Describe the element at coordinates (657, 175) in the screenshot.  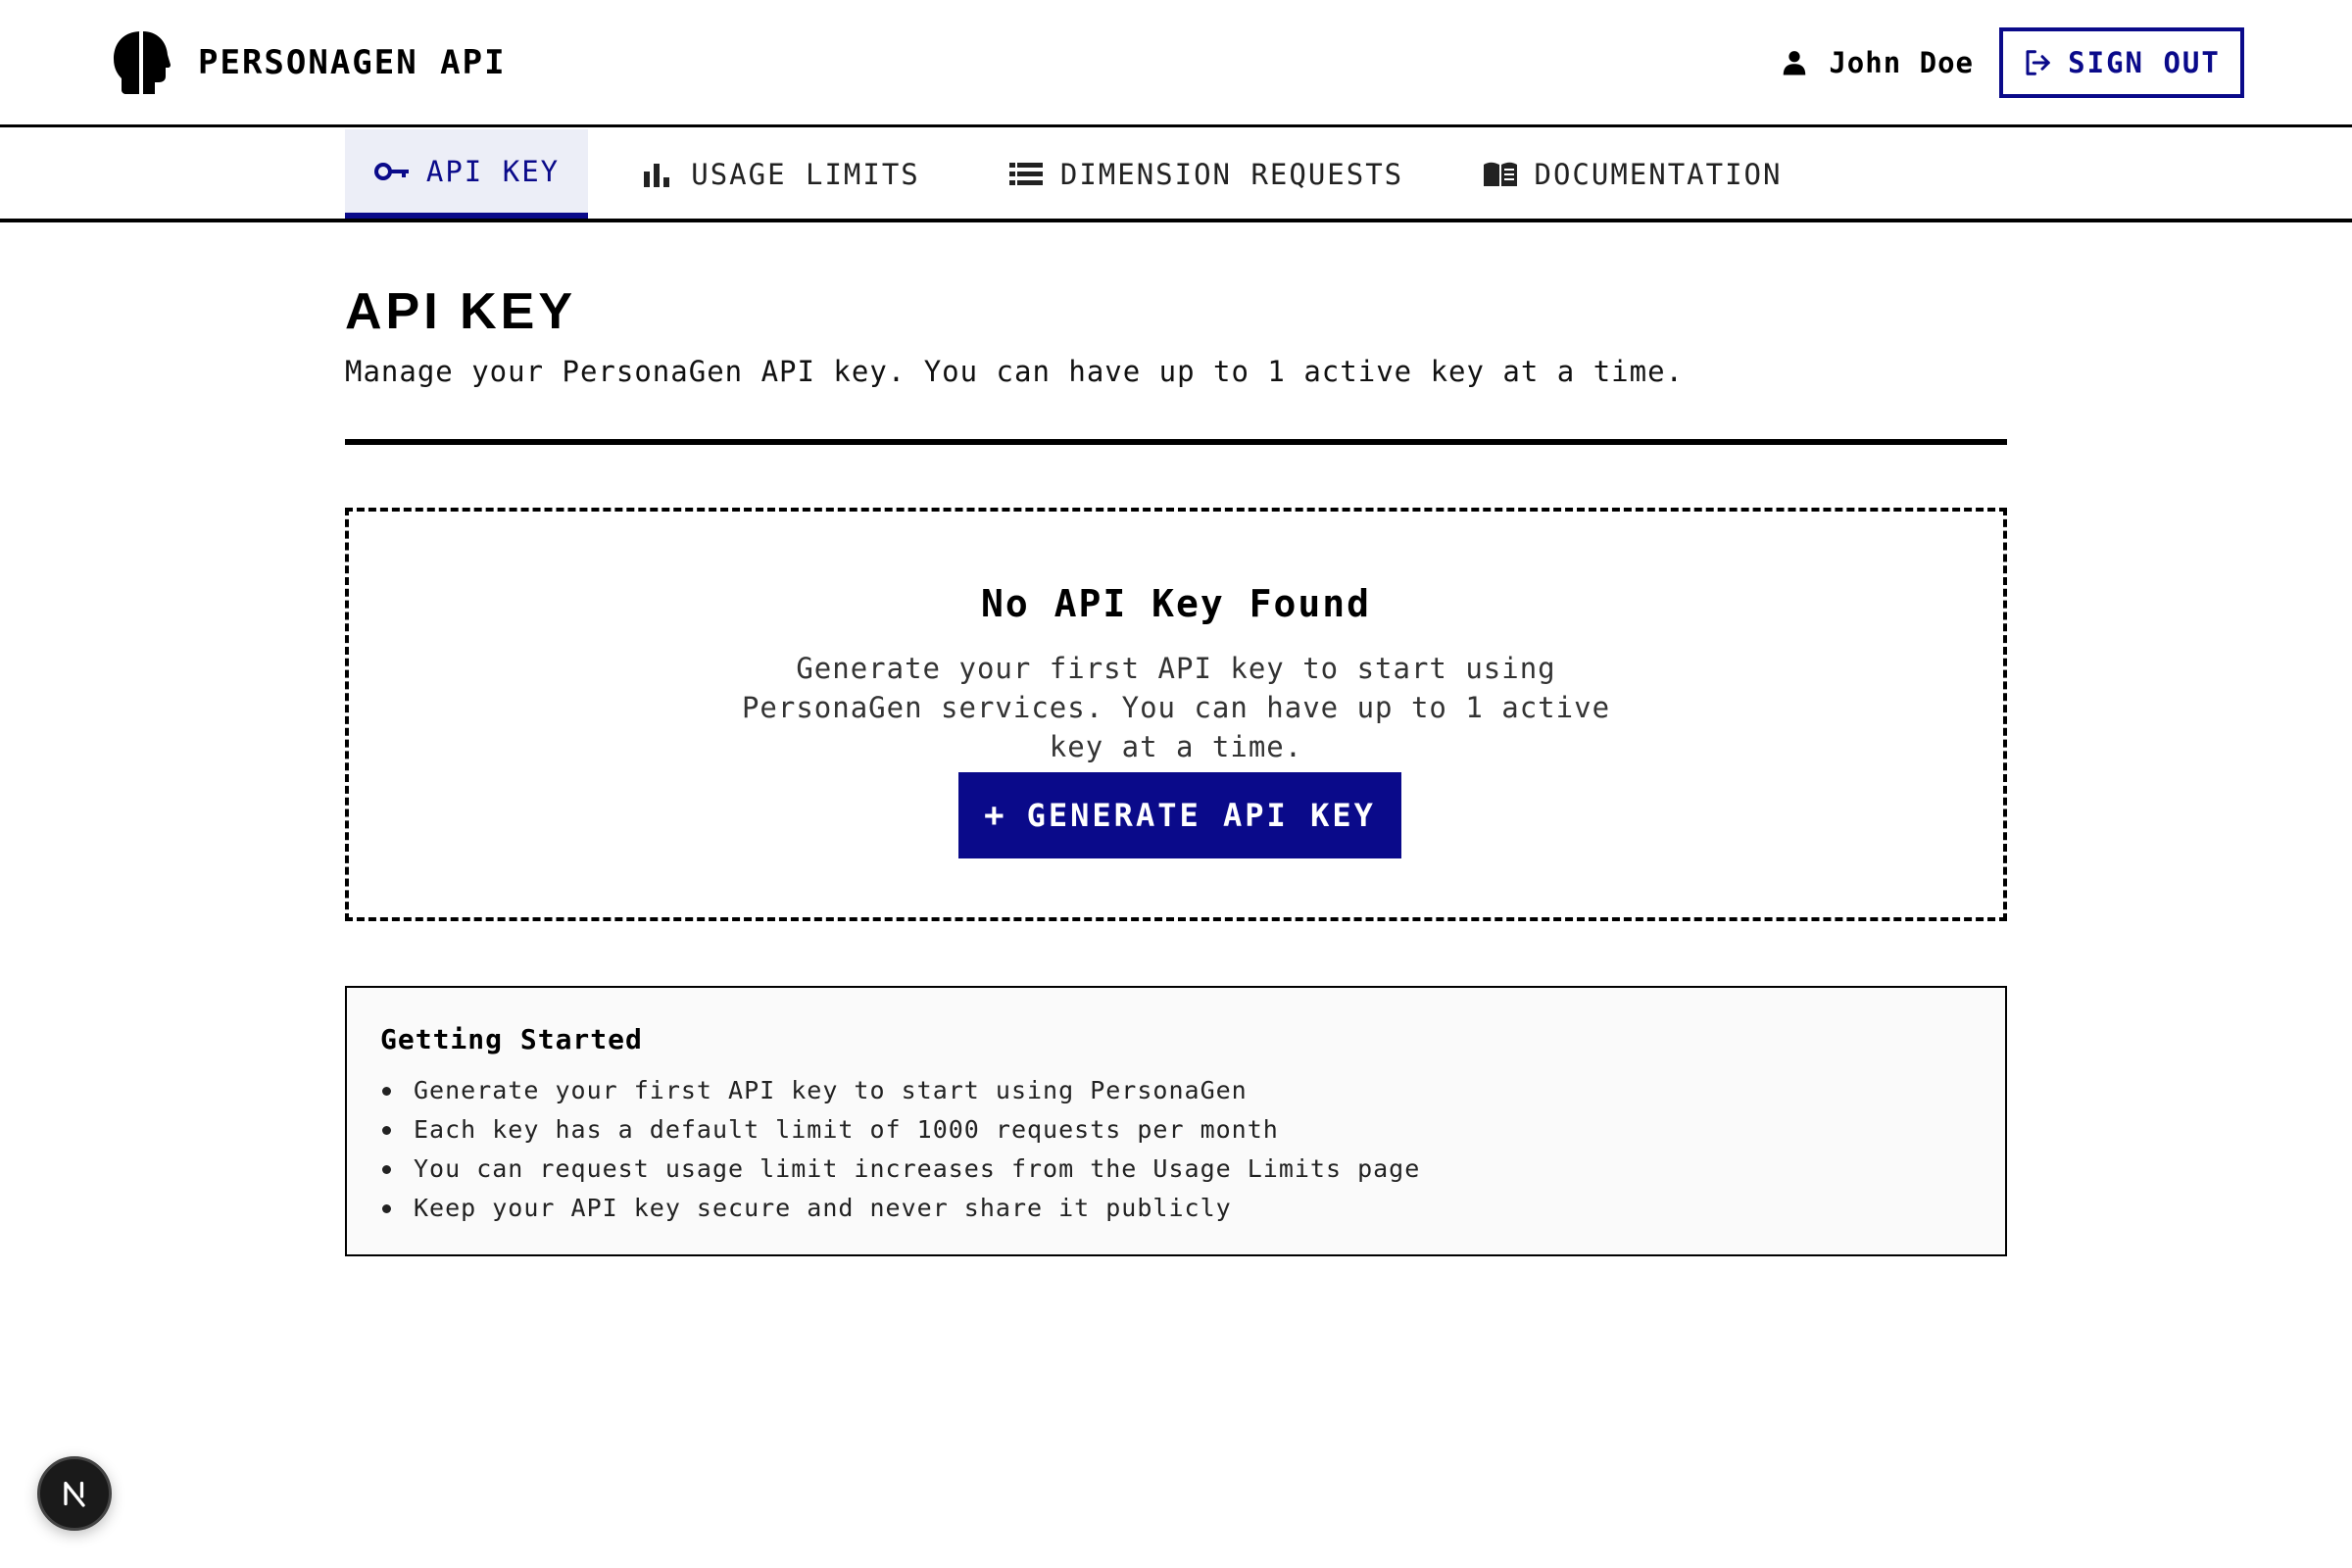
I see `bar-chart-icon` at that location.